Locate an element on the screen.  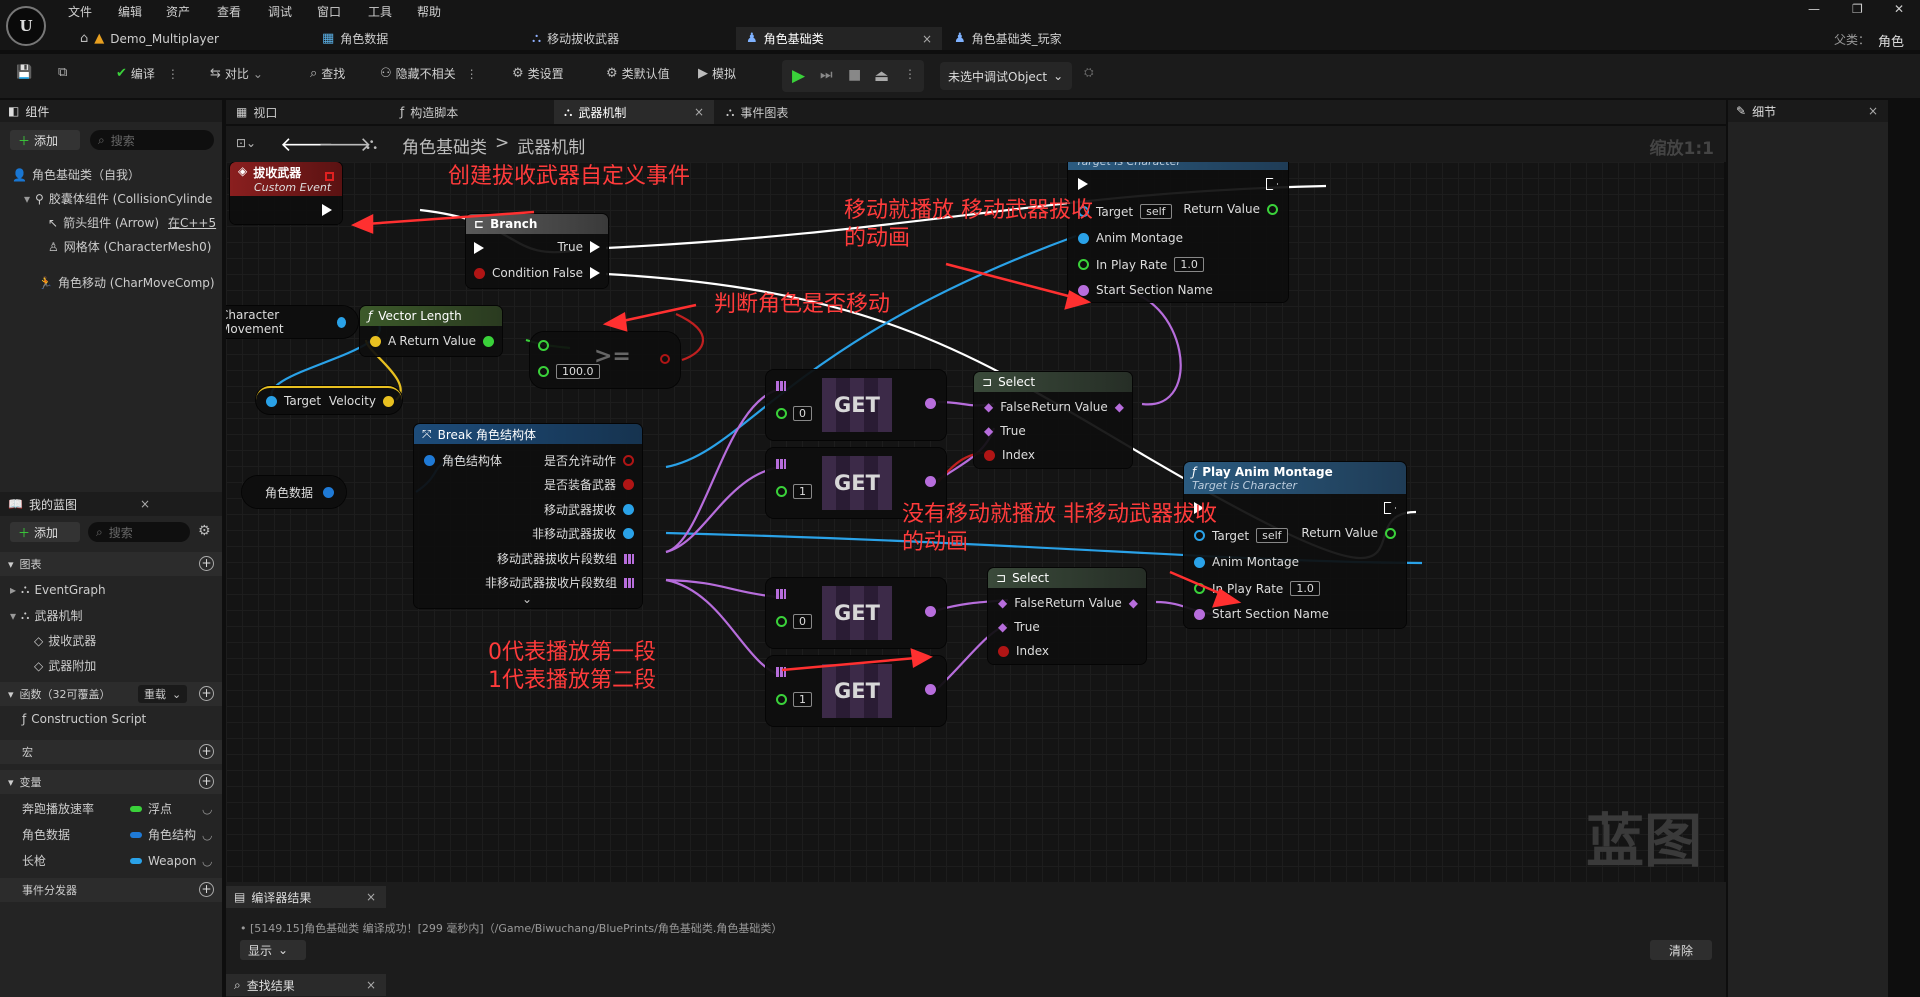
doc-tab-character-base: ♟ 角色基础类 × is located at coordinates (839, 38).